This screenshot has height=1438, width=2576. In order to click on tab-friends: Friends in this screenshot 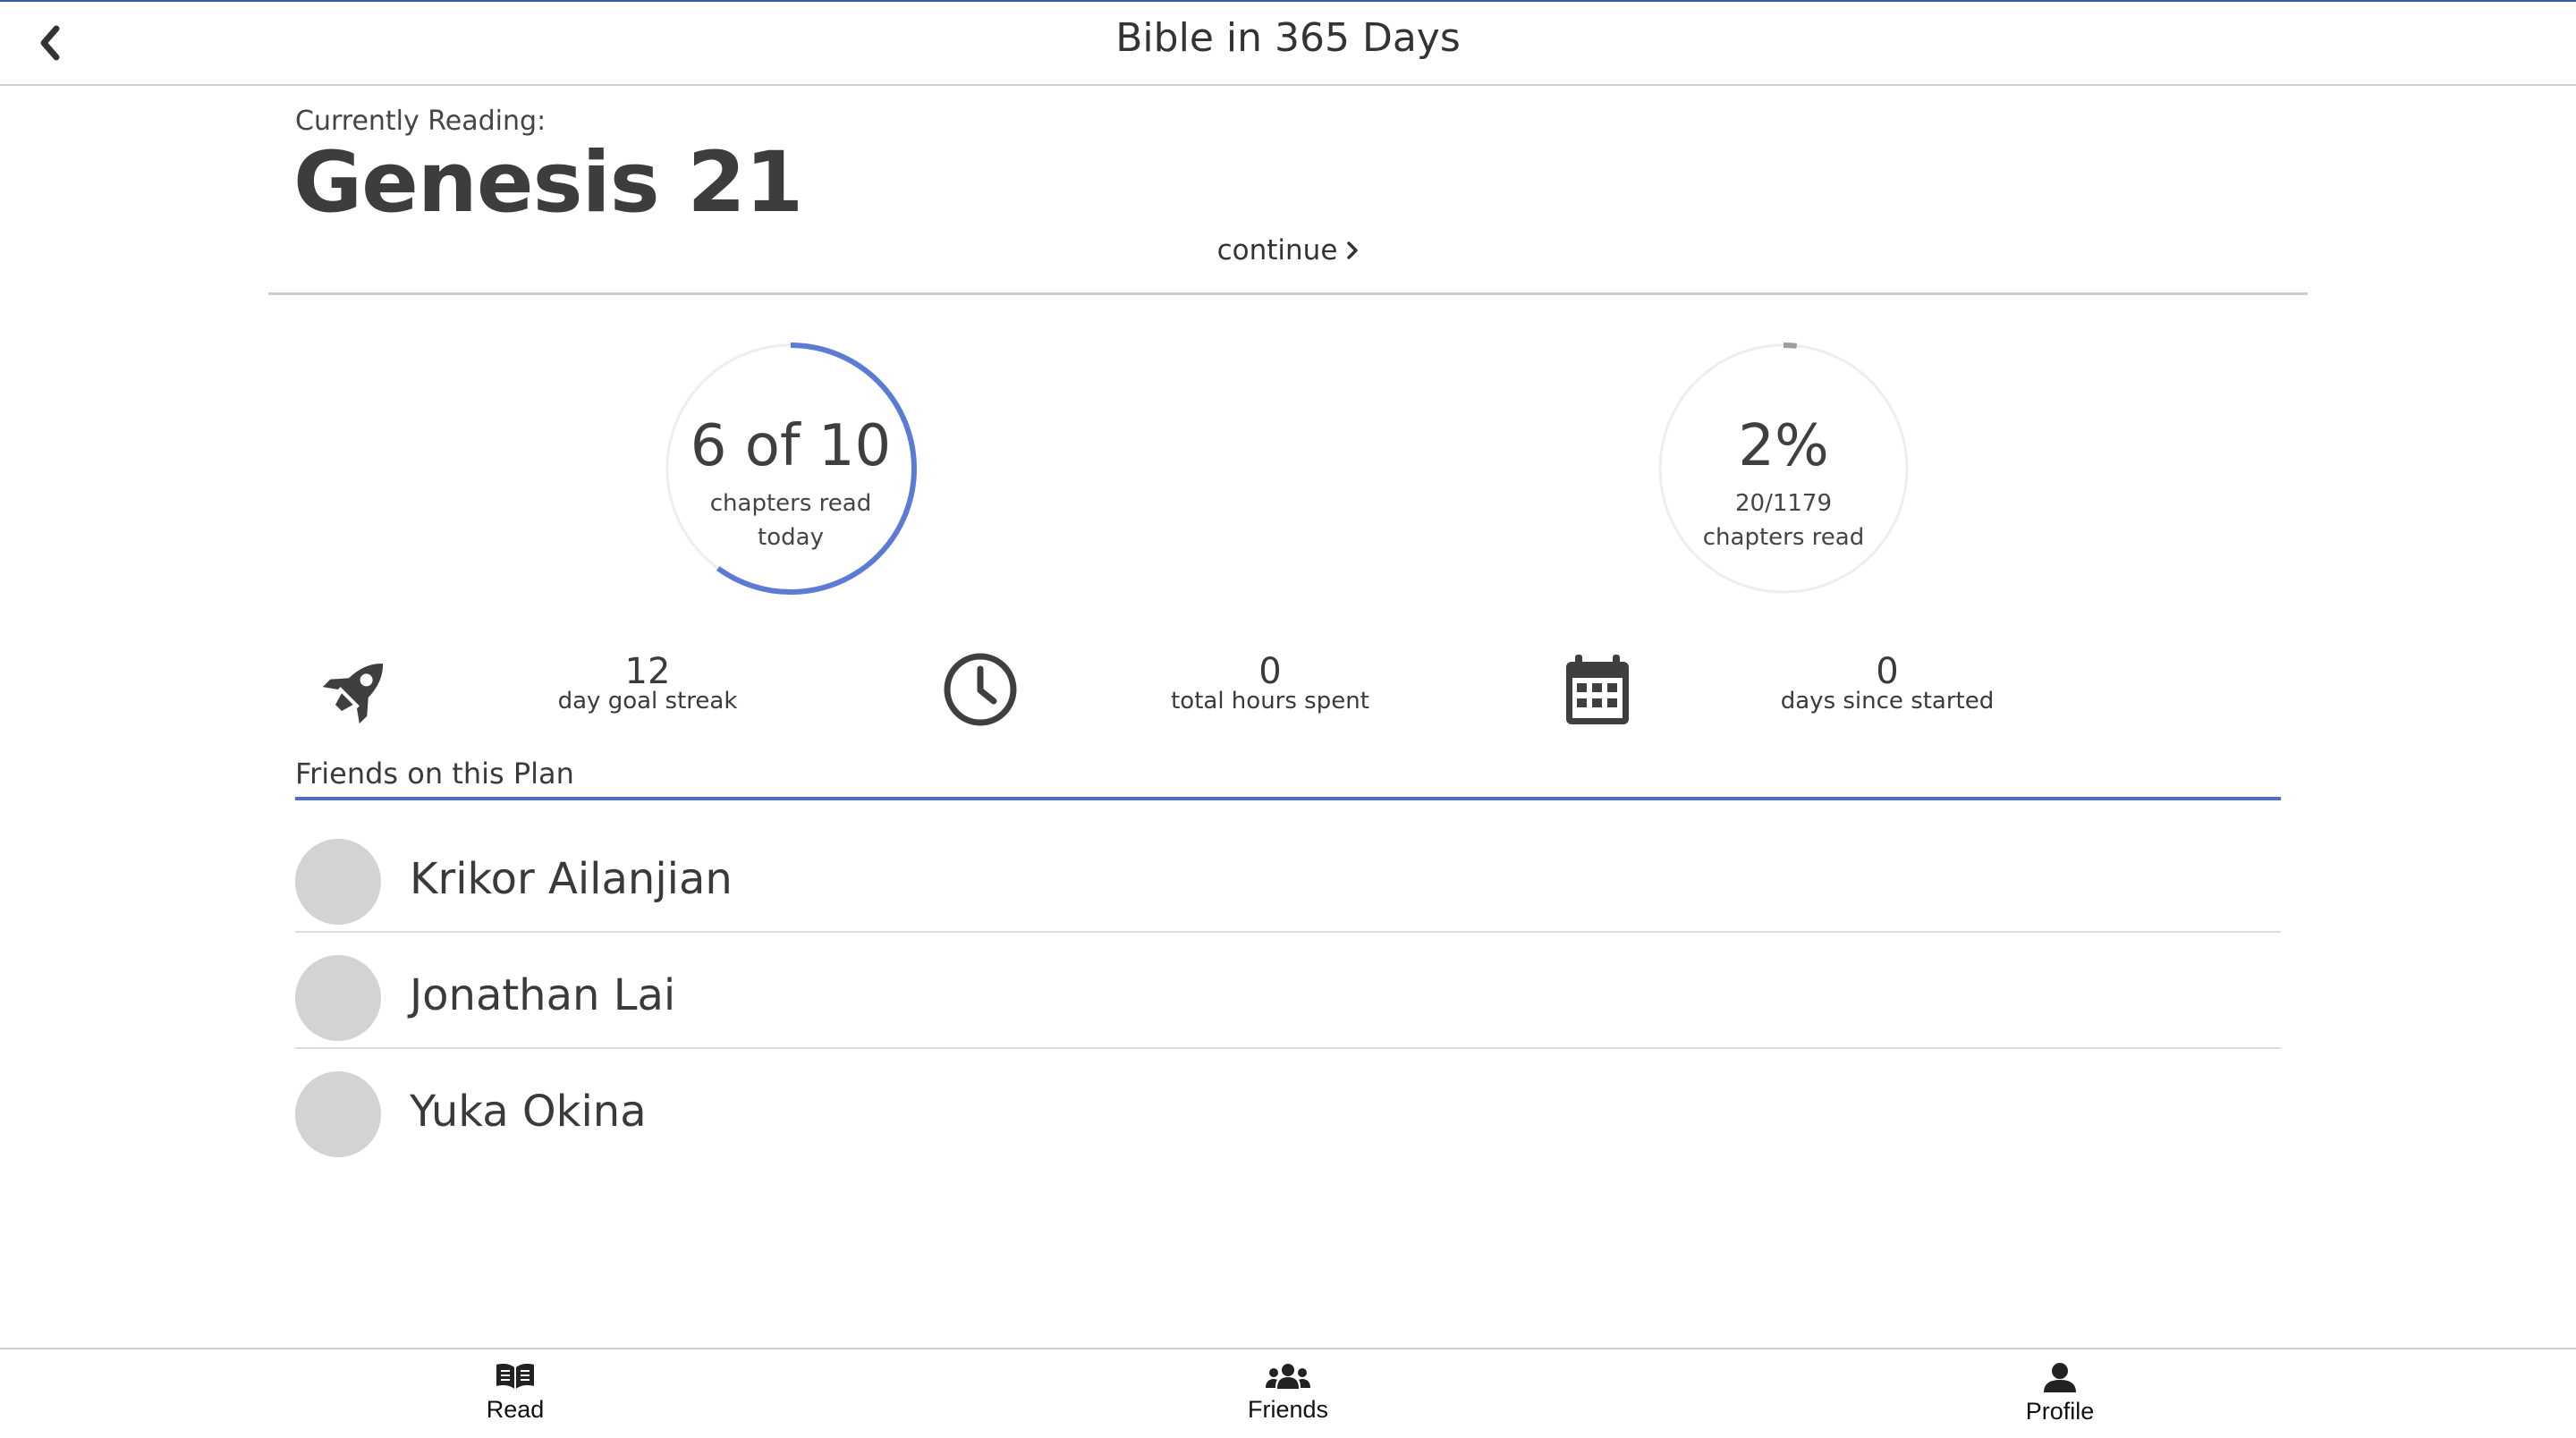, I will do `click(1288, 1398)`.